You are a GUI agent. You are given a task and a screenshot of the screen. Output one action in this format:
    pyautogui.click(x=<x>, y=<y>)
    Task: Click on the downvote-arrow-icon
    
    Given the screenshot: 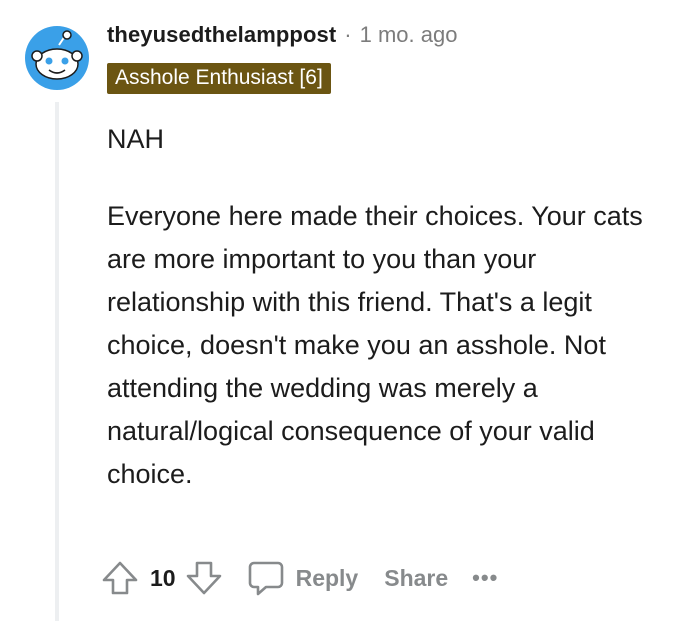 What is the action you would take?
    pyautogui.click(x=204, y=578)
    